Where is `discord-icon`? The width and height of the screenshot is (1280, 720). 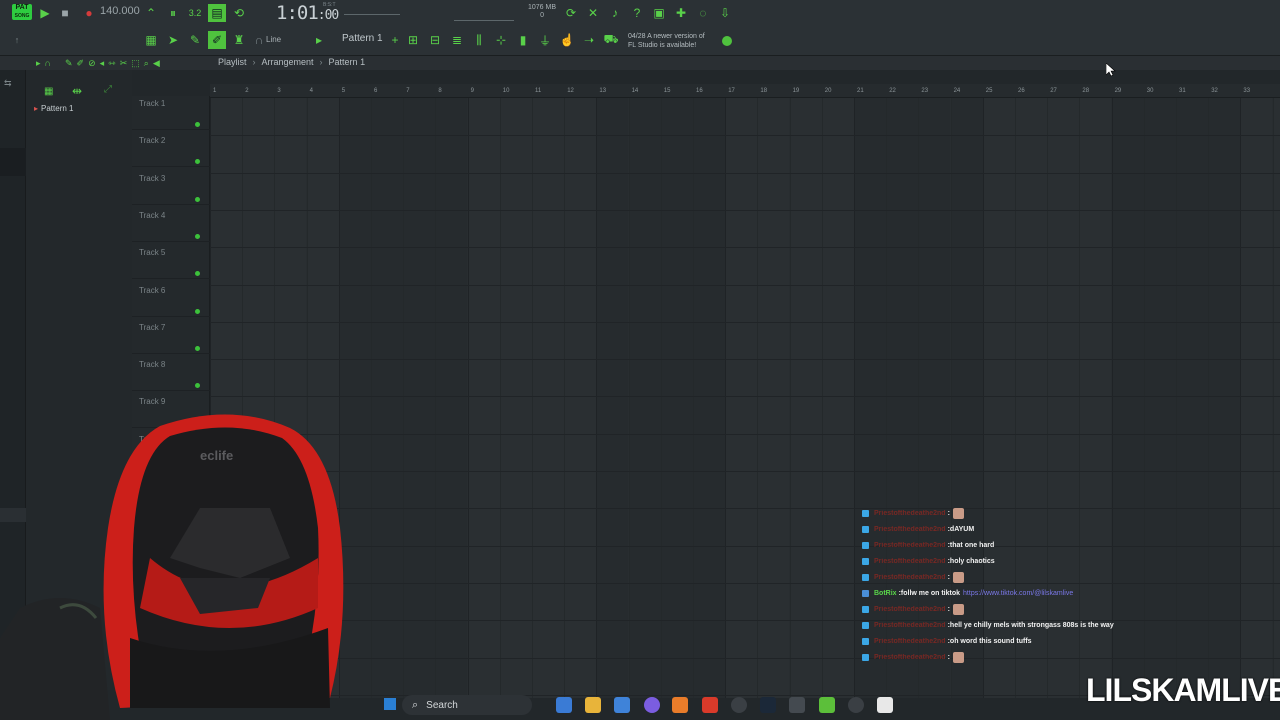 discord-icon is located at coordinates (652, 705).